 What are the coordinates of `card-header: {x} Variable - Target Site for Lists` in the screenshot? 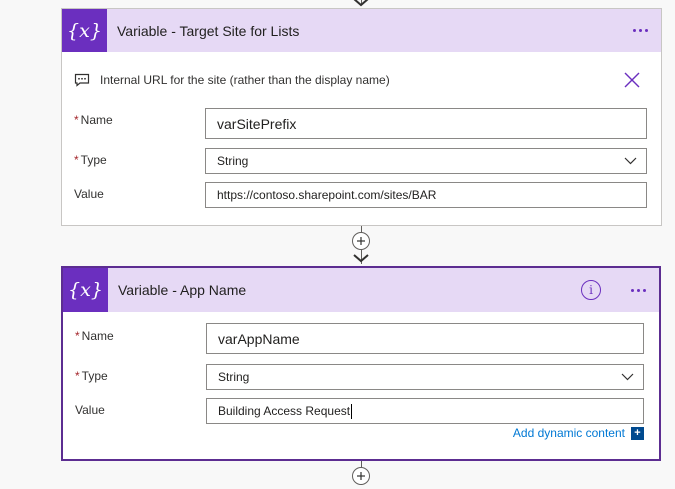 It's located at (361, 30).